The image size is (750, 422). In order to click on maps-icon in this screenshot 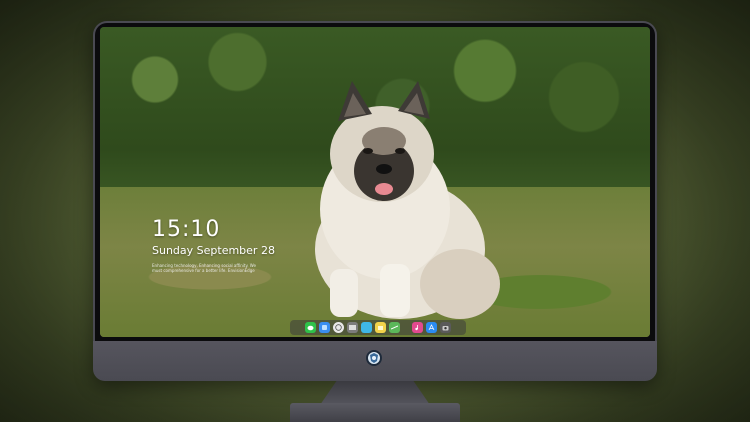, I will do `click(394, 327)`.